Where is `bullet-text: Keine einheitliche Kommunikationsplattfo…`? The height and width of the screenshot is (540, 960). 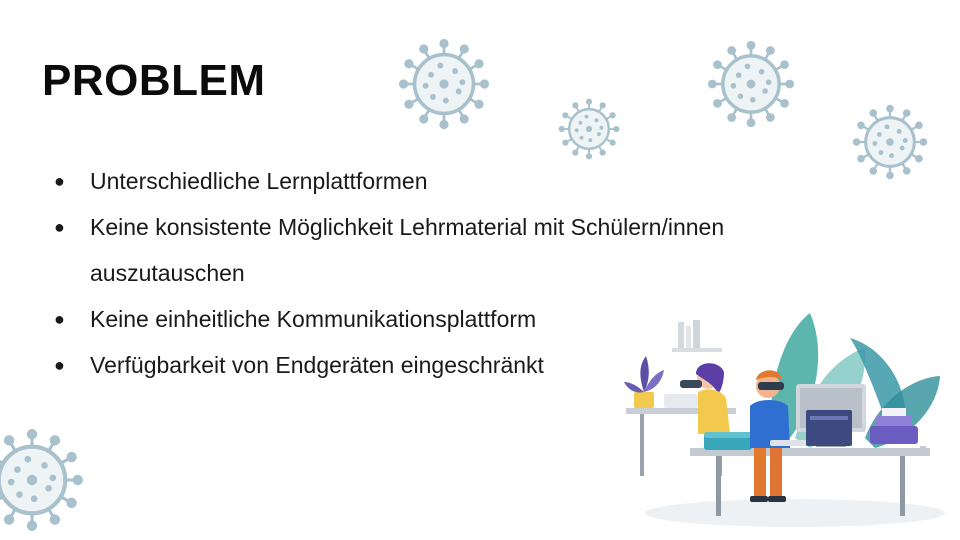 bullet-text: Keine einheitliche Kommunikationsplattfo… is located at coordinates (313, 319).